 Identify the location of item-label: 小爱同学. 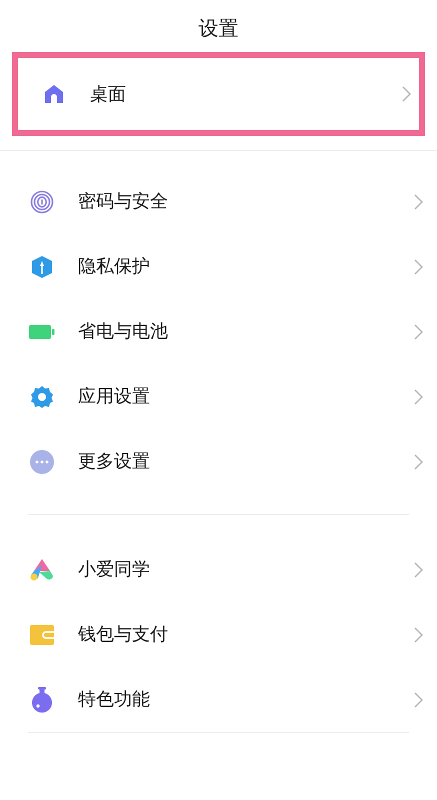
(114, 569).